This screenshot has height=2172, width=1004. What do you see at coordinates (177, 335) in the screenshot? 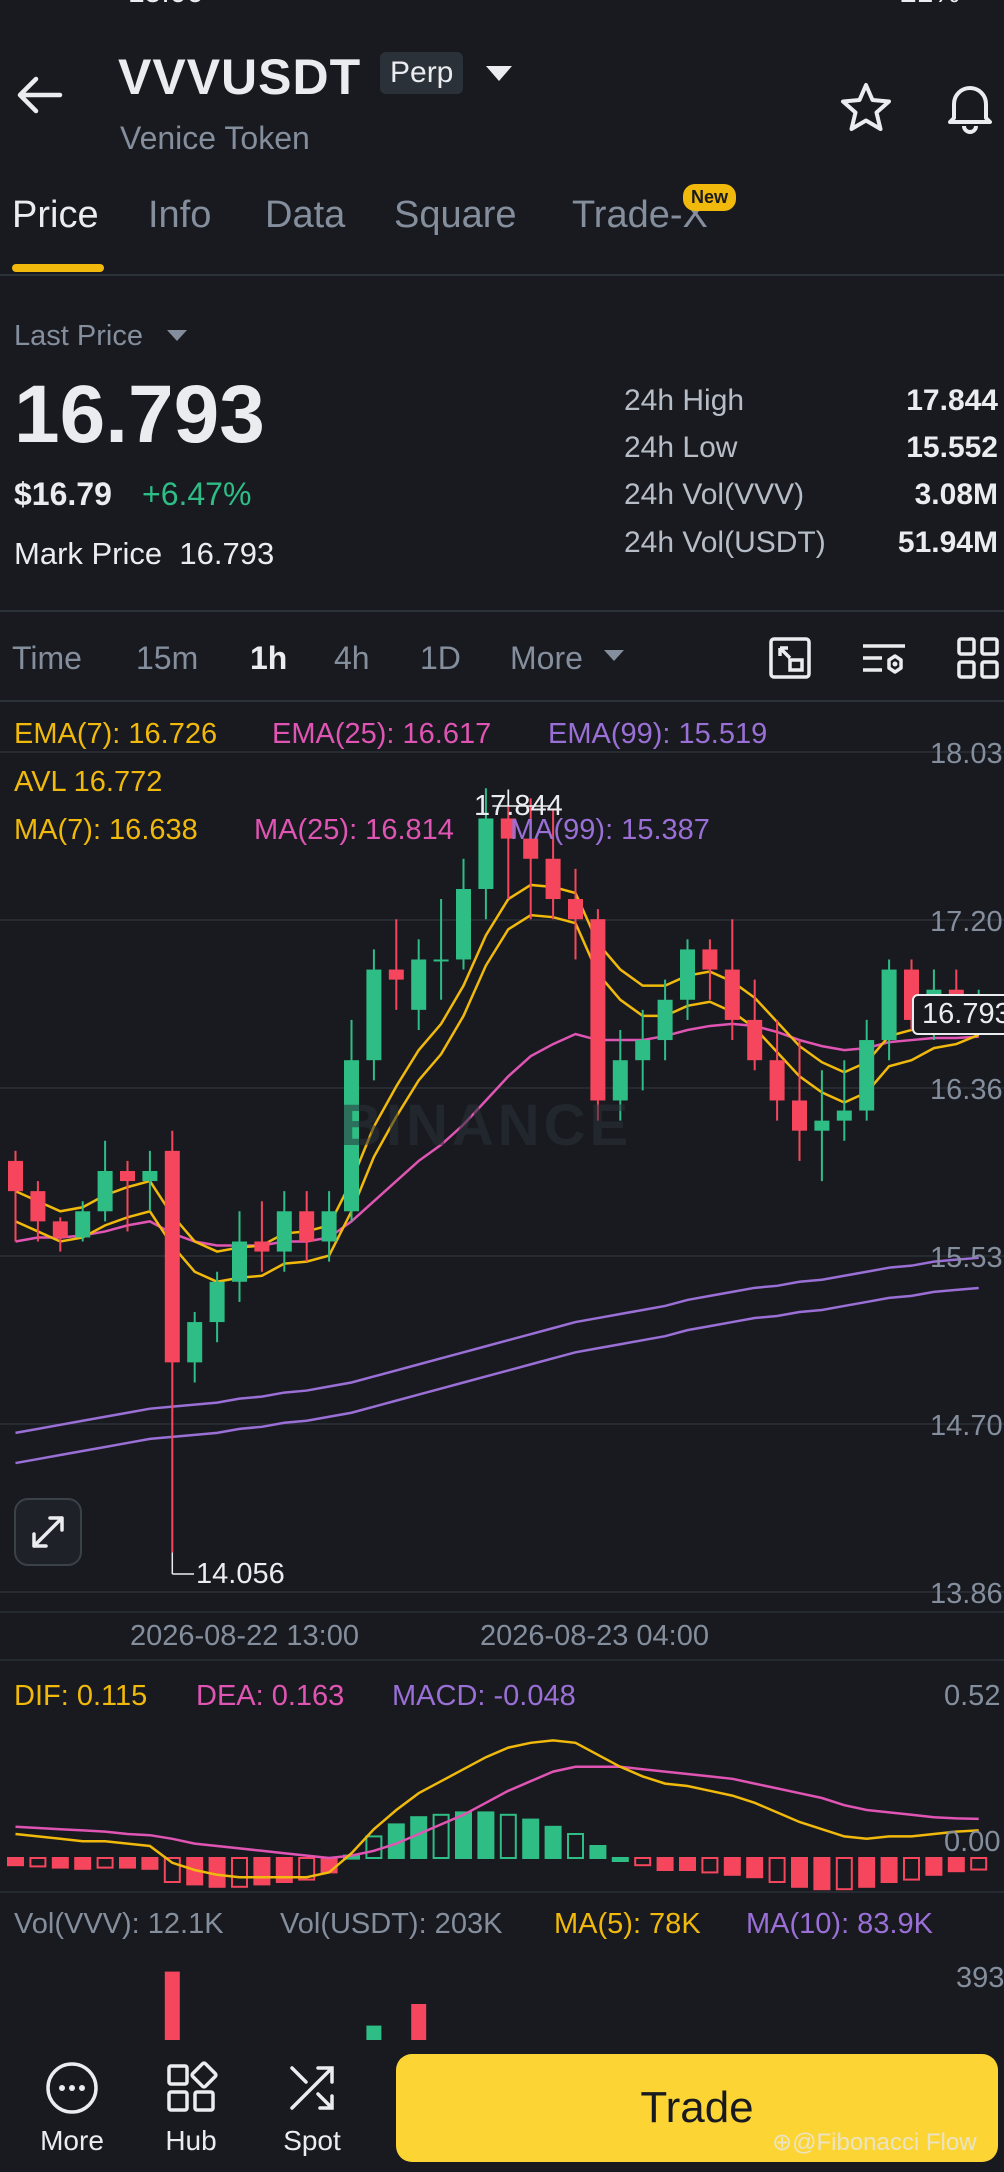
I see `last-price-dropdown-icon` at bounding box center [177, 335].